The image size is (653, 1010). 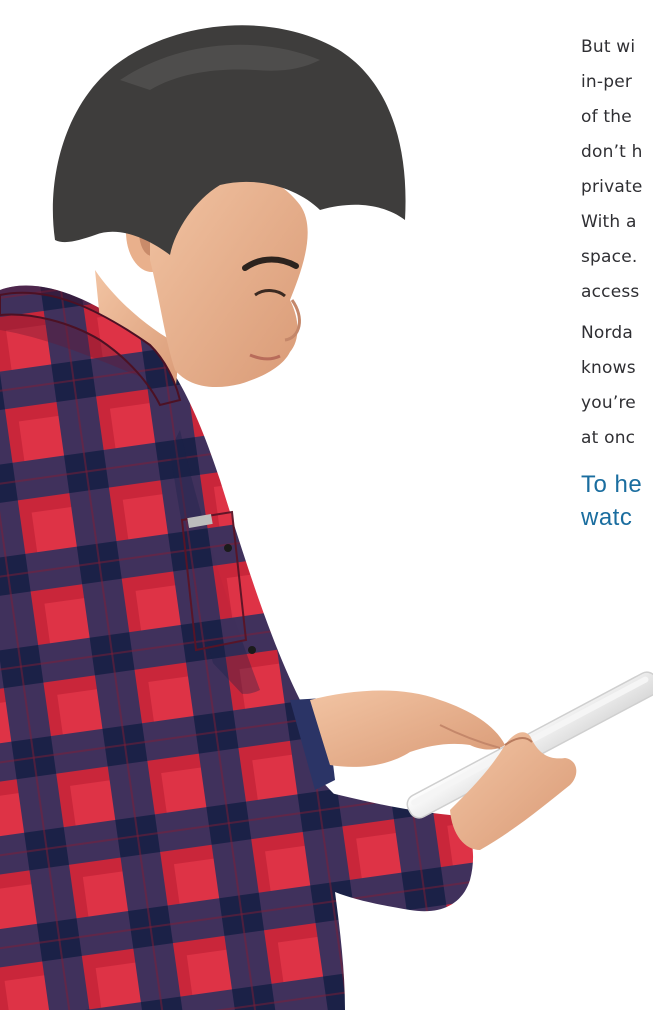 What do you see at coordinates (607, 82) in the screenshot?
I see `paragraph-line: in-per` at bounding box center [607, 82].